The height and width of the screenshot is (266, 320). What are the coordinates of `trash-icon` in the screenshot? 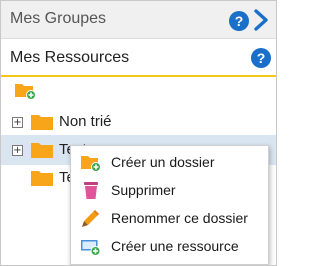 It's located at (91, 190).